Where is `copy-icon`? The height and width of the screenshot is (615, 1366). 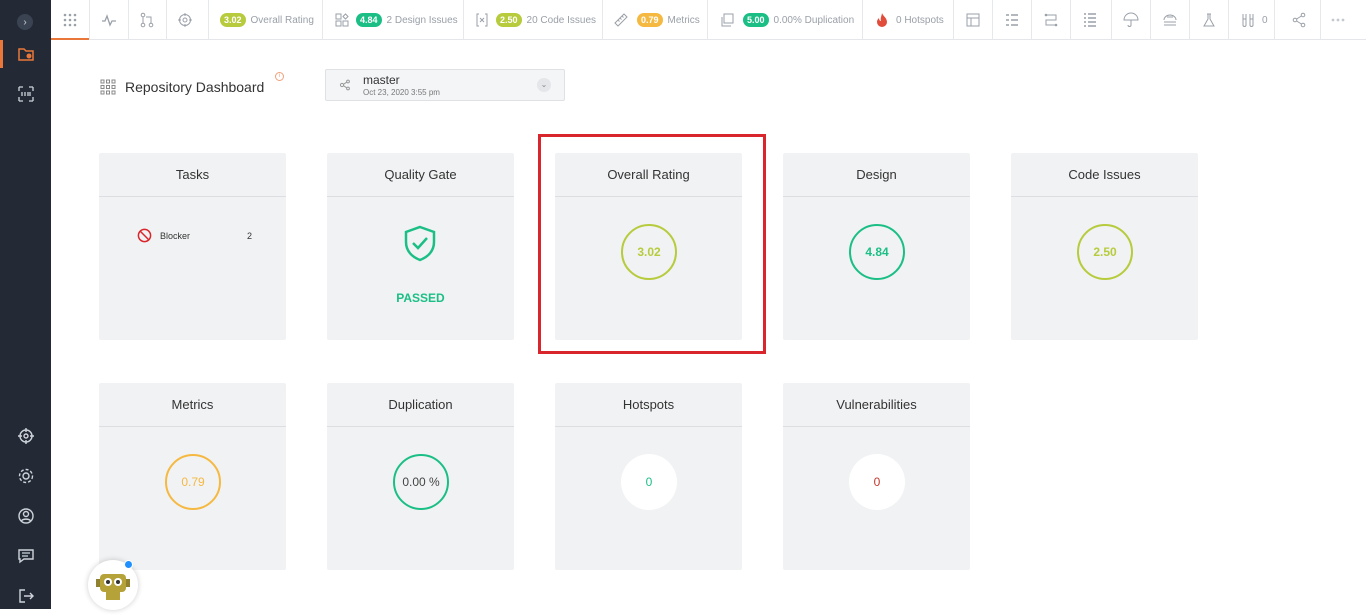
copy-icon is located at coordinates (727, 20).